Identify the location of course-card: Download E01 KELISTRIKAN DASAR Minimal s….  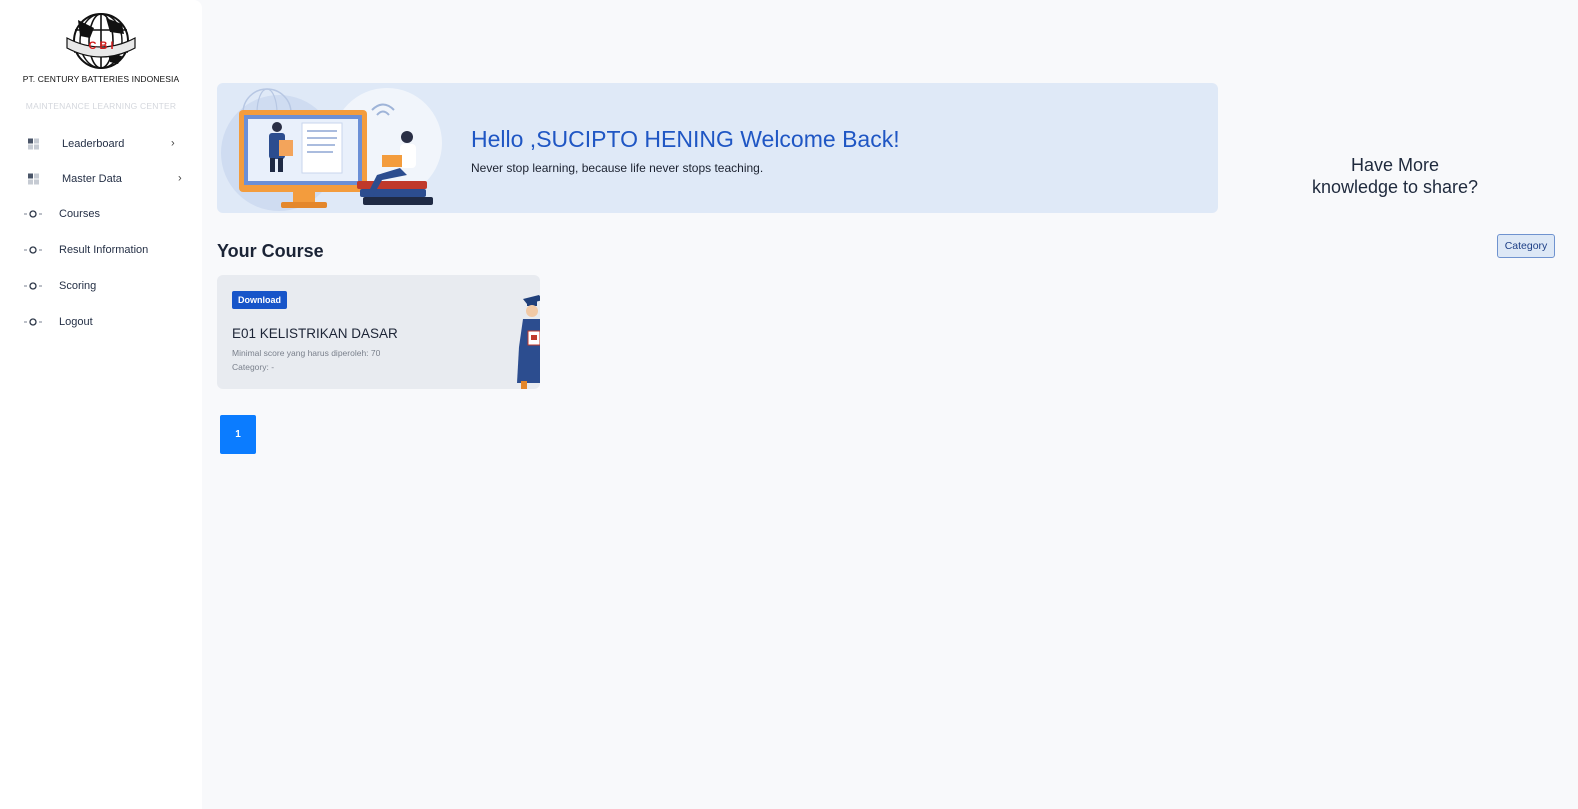
(378, 332).